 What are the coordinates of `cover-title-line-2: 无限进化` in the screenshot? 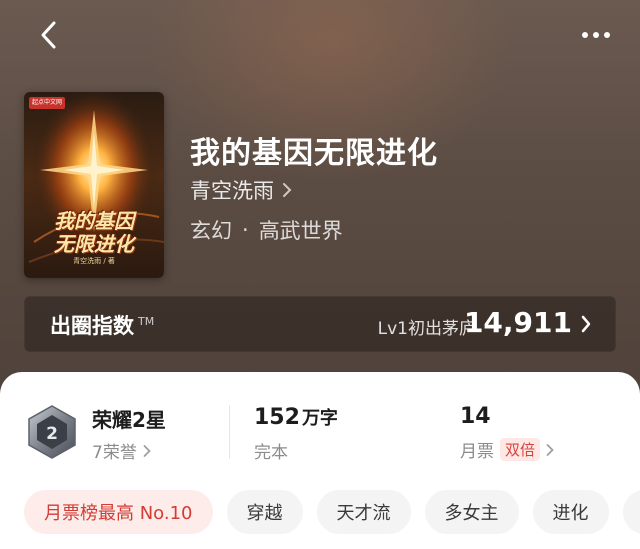 It's located at (94, 244).